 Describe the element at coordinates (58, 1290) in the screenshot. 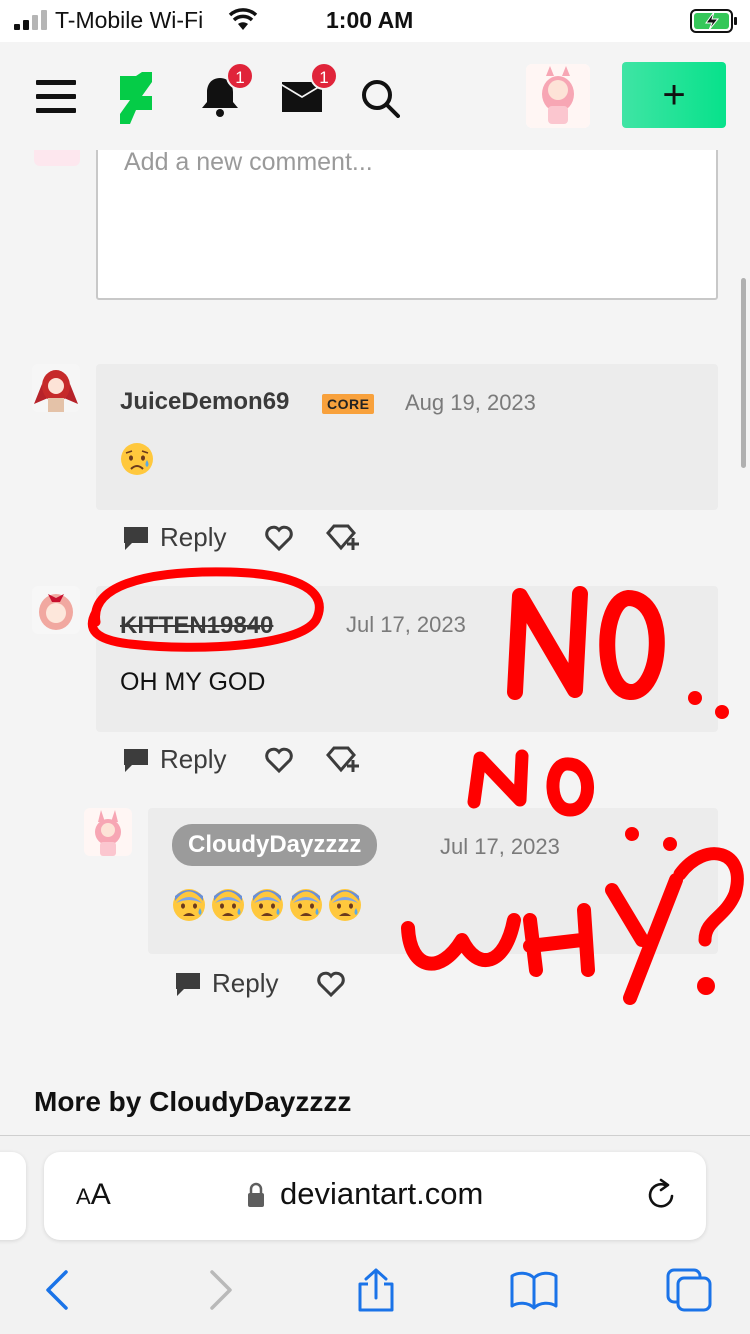

I see `back-arrow-icon` at that location.